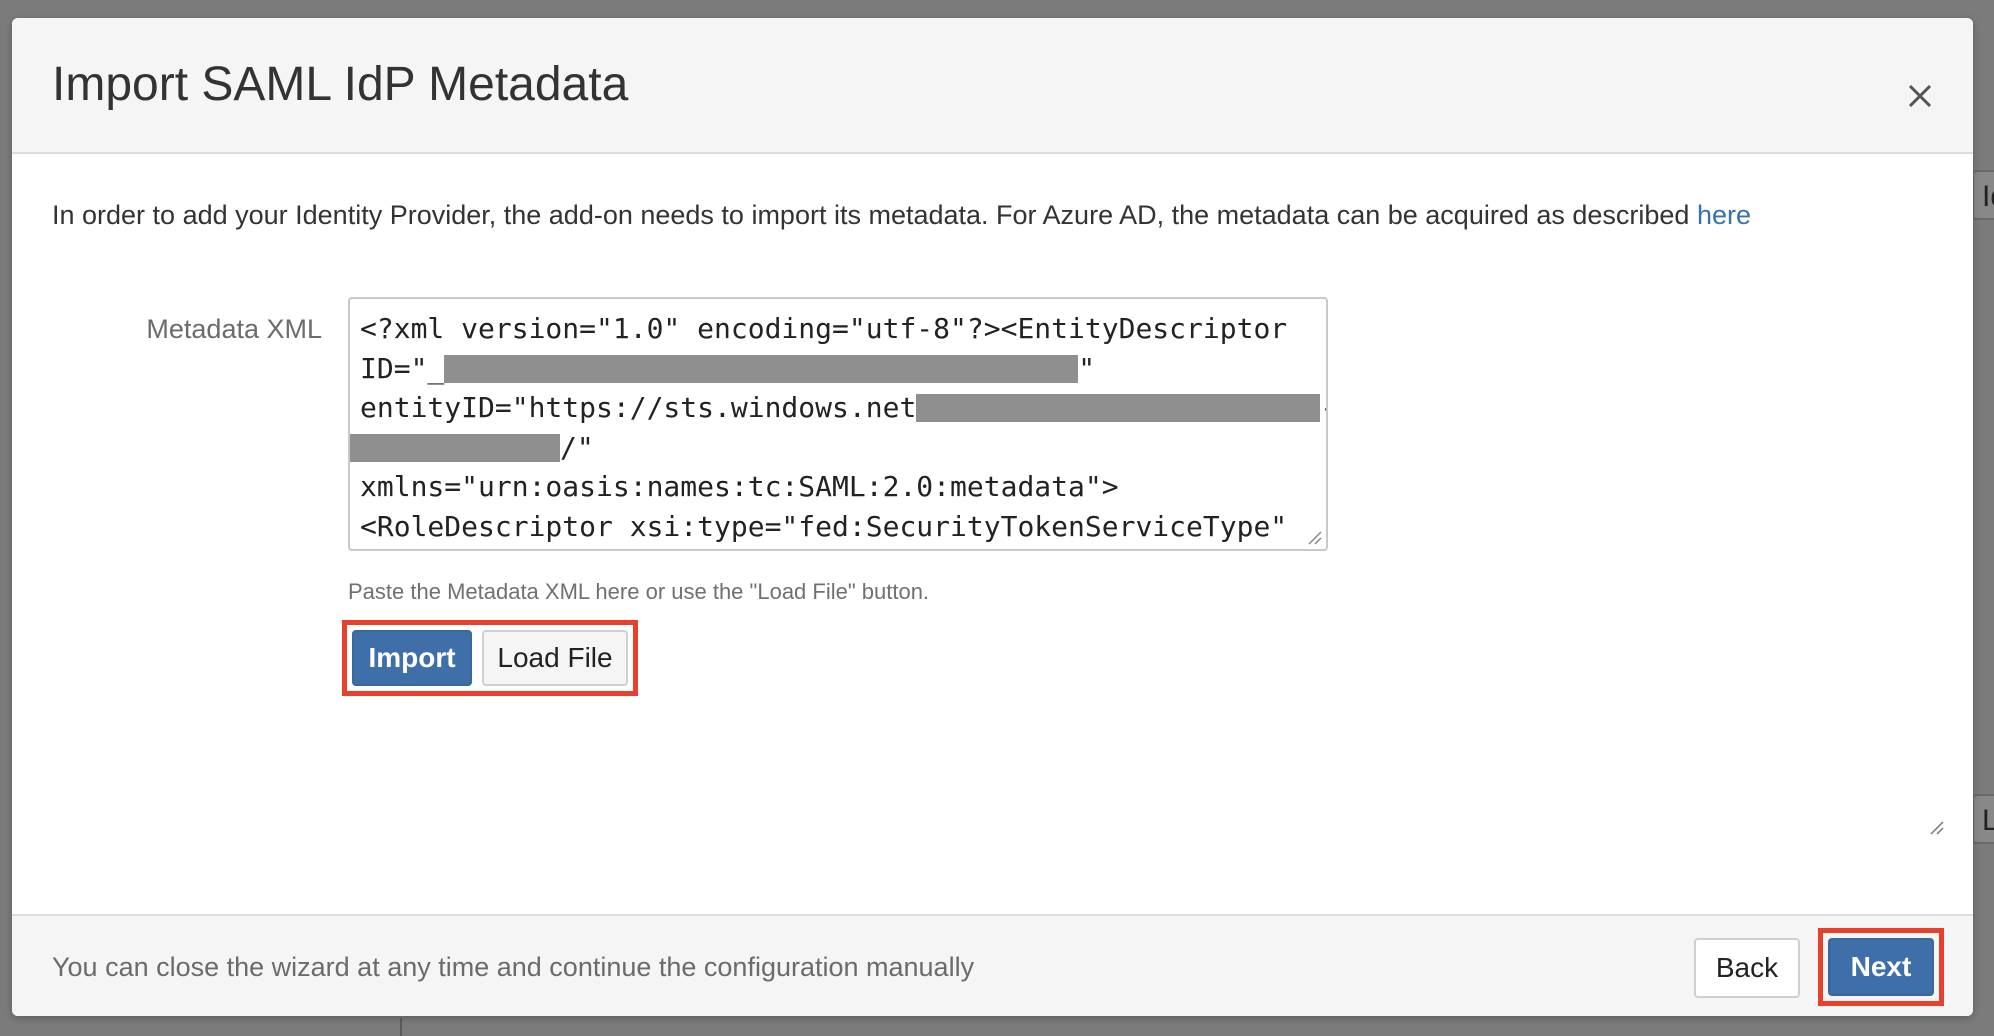 Image resolution: width=1994 pixels, height=1036 pixels. I want to click on xml-line-4-end: /", so click(577, 447).